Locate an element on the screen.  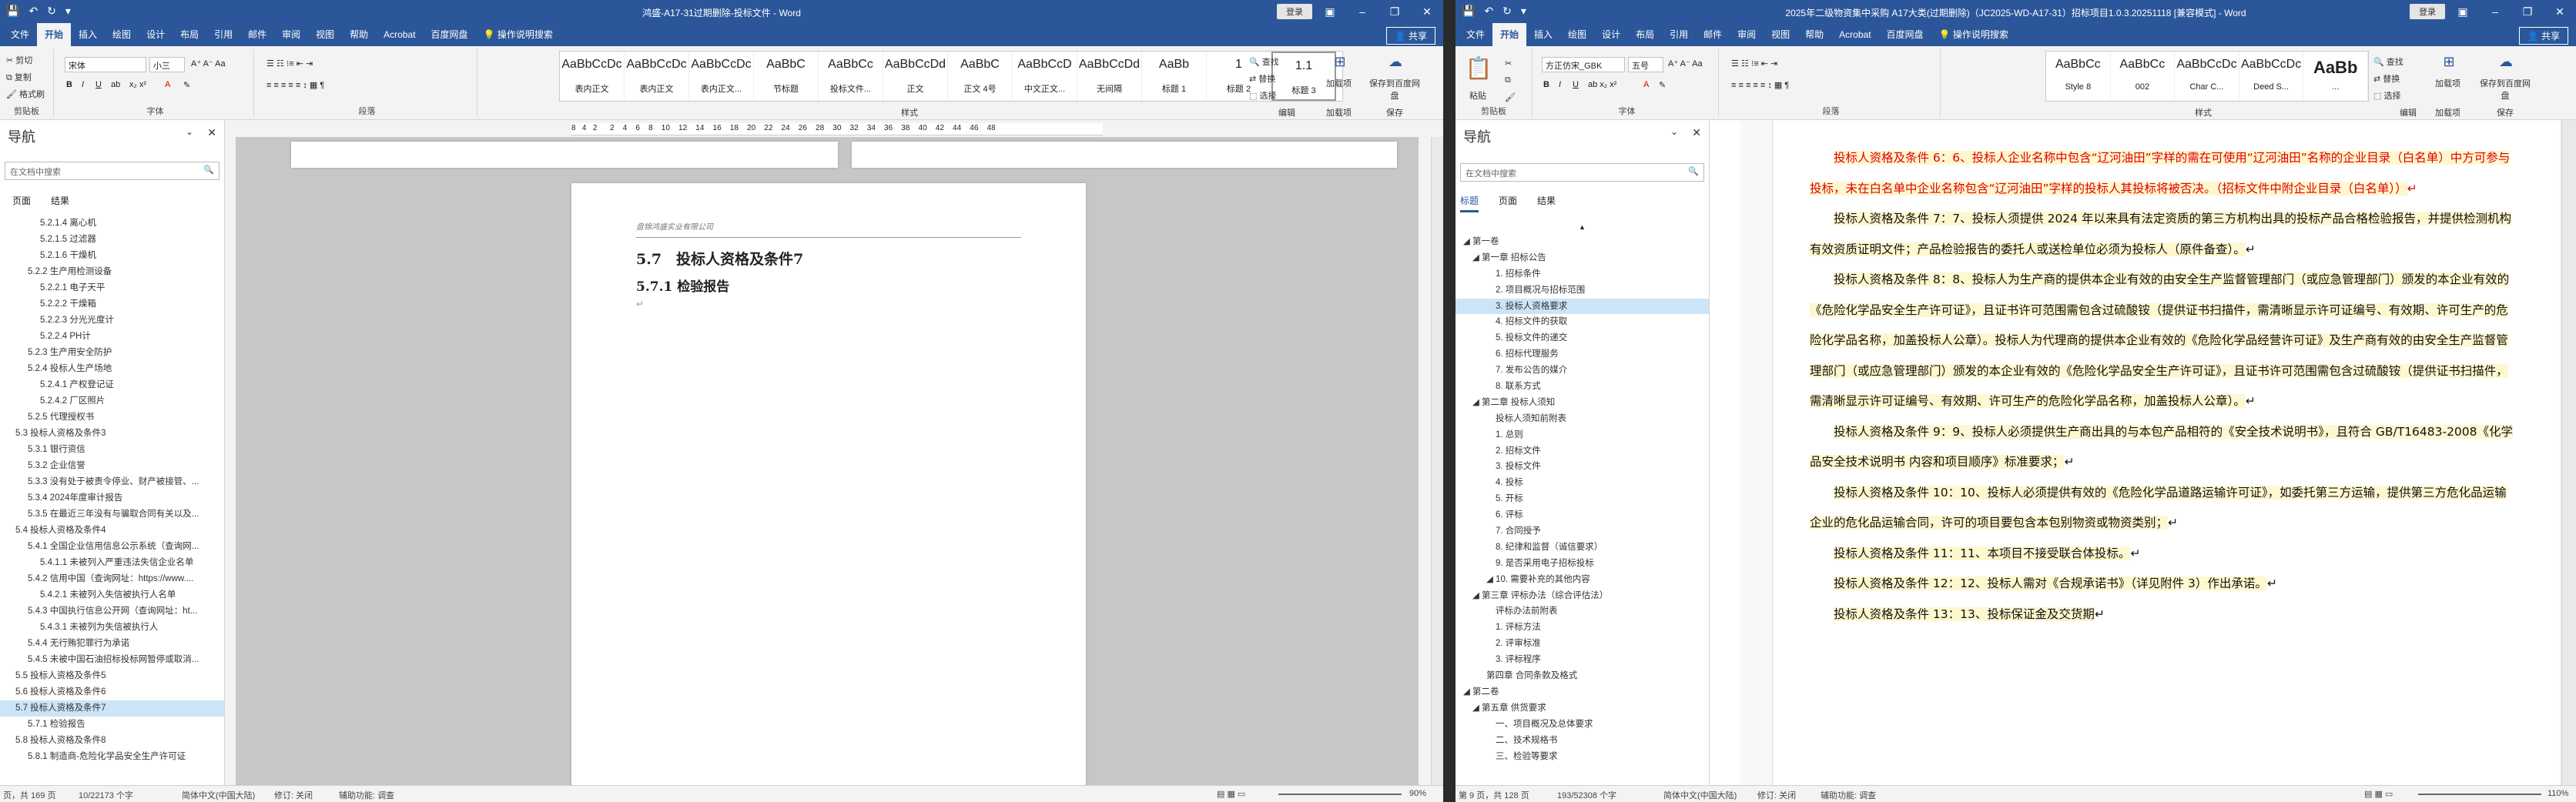
font-name-box: 方正仿宋_GBK is located at coordinates (1584, 64).